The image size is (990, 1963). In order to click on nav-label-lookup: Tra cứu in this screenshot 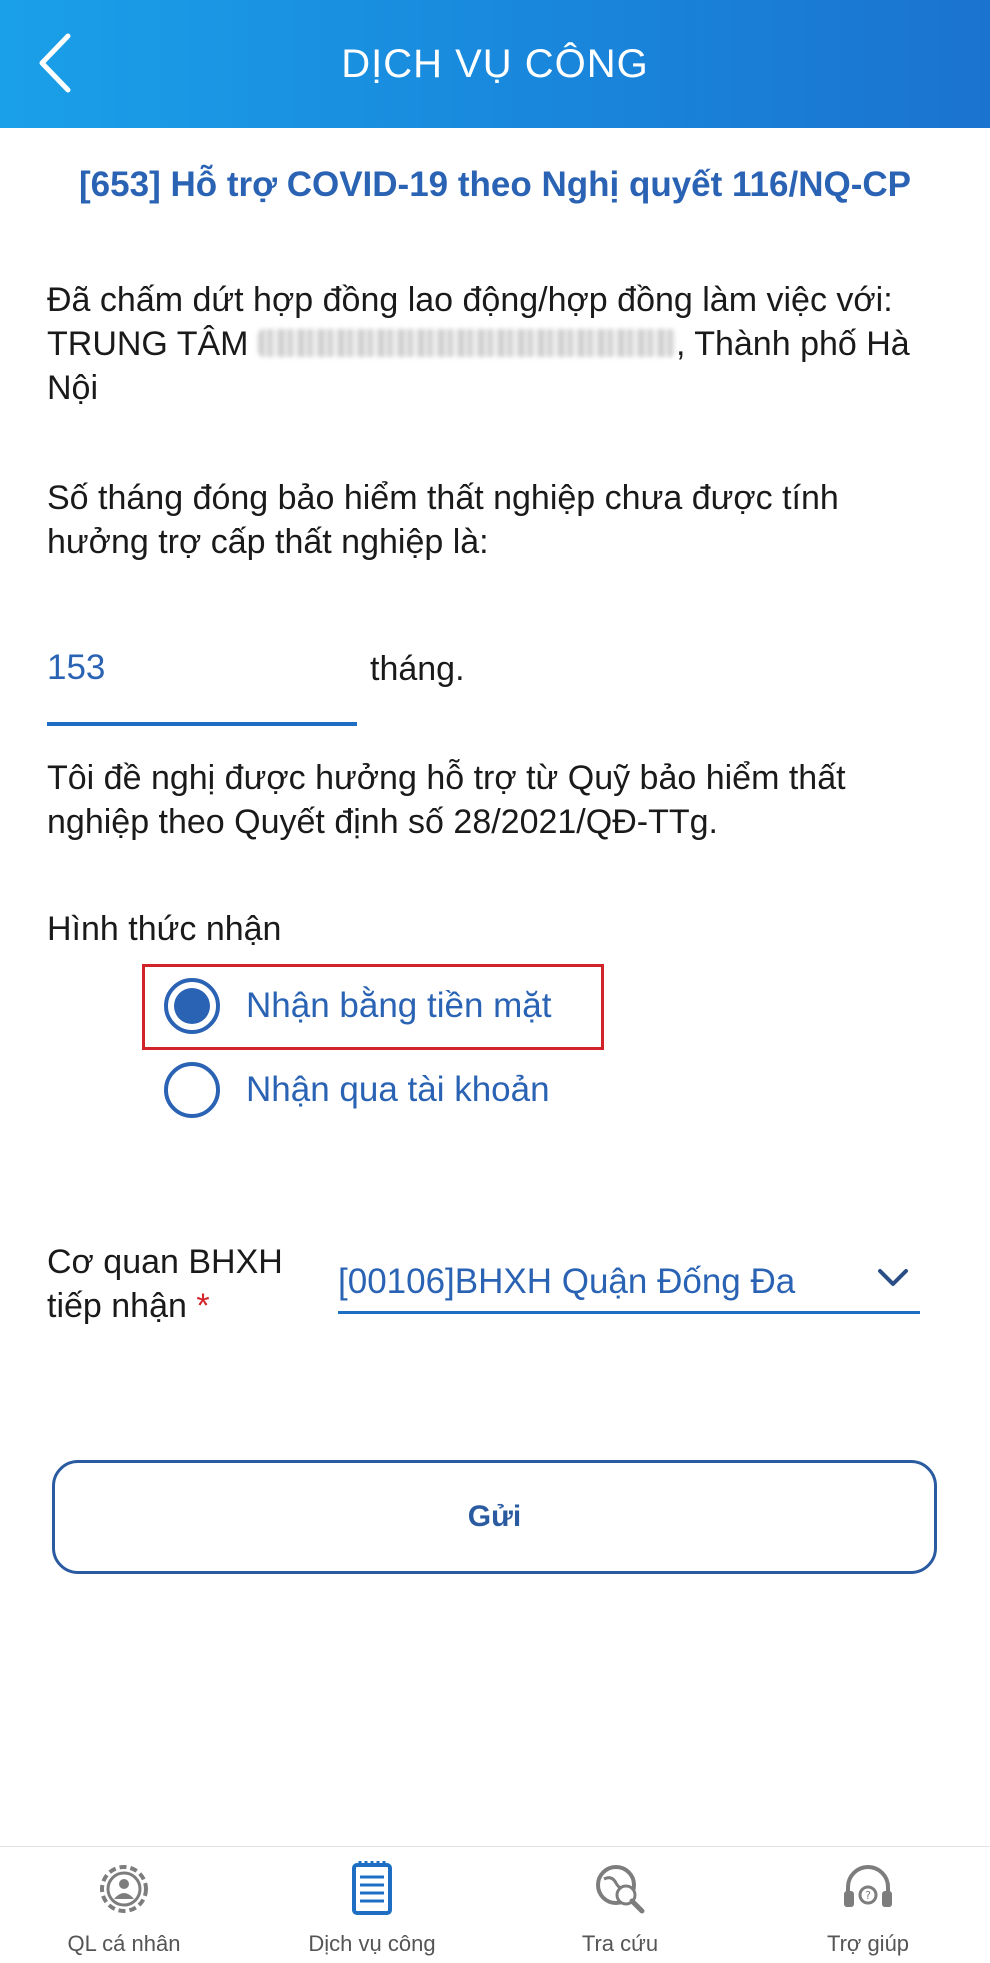, I will do `click(620, 1943)`.